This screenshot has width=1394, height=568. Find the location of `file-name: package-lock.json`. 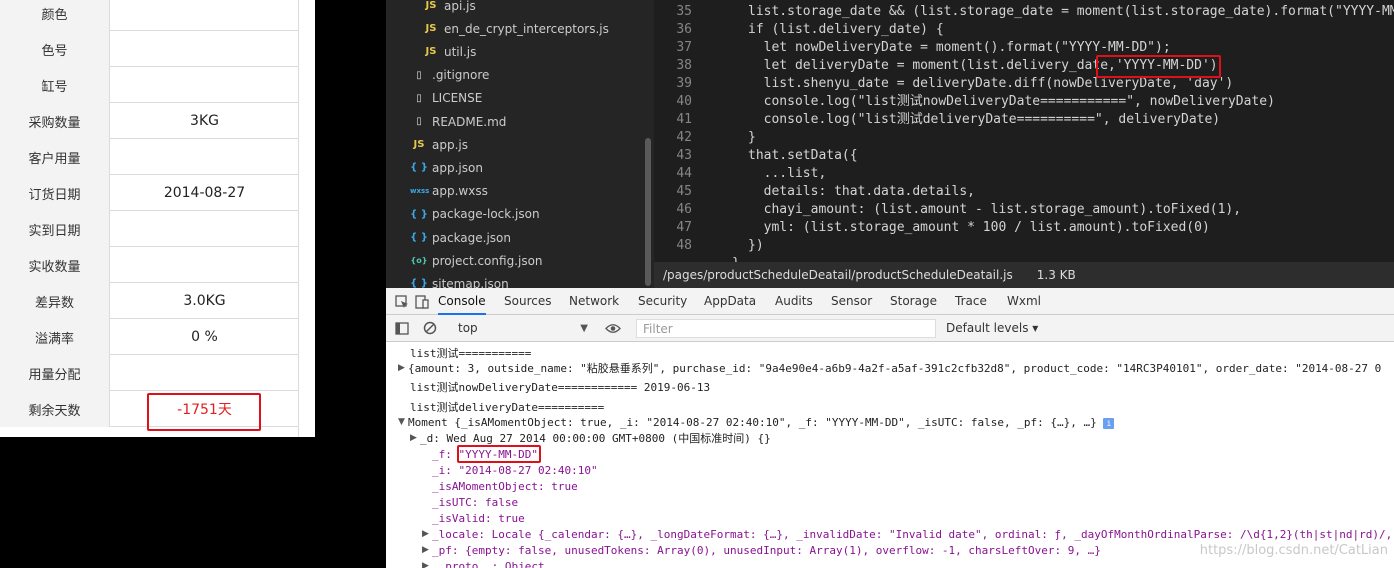

file-name: package-lock.json is located at coordinates (486, 214).